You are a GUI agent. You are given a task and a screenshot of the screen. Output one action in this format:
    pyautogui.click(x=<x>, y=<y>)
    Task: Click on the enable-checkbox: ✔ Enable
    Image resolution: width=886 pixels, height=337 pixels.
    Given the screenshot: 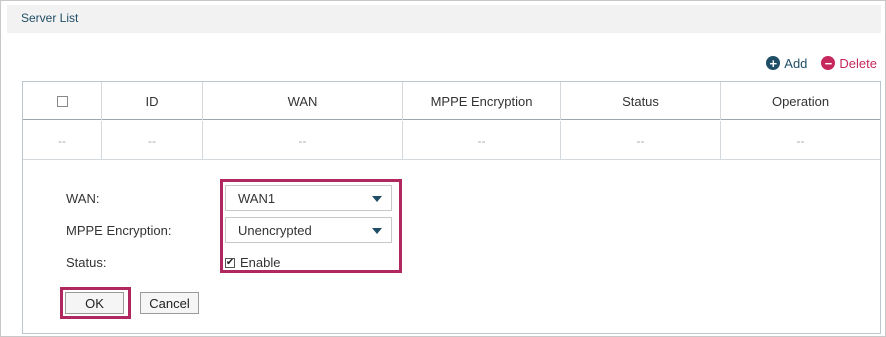 What is the action you would take?
    pyautogui.click(x=252, y=262)
    